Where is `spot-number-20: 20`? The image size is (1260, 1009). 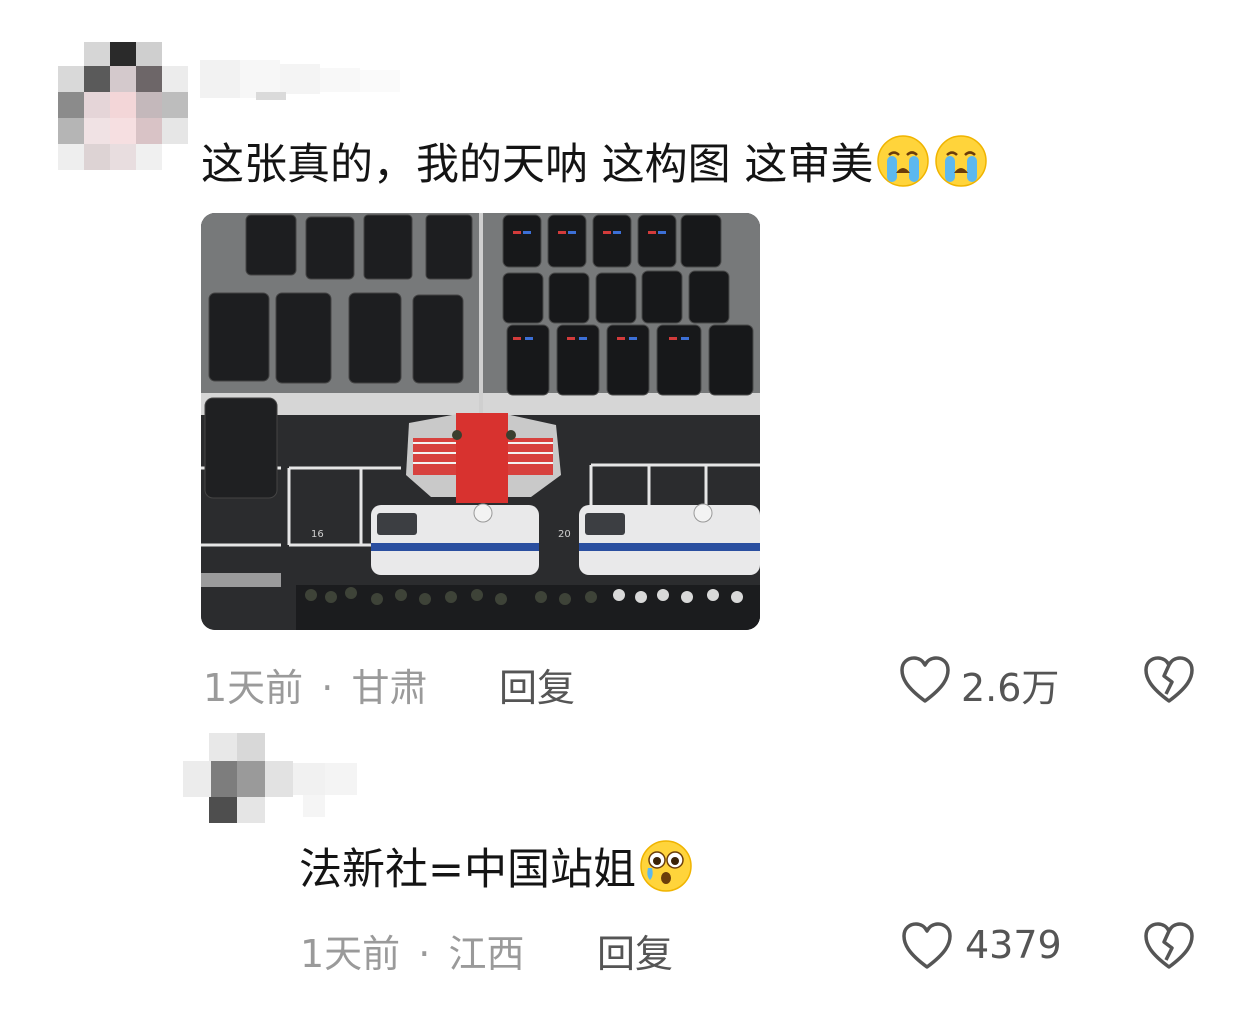 spot-number-20: 20 is located at coordinates (564, 534).